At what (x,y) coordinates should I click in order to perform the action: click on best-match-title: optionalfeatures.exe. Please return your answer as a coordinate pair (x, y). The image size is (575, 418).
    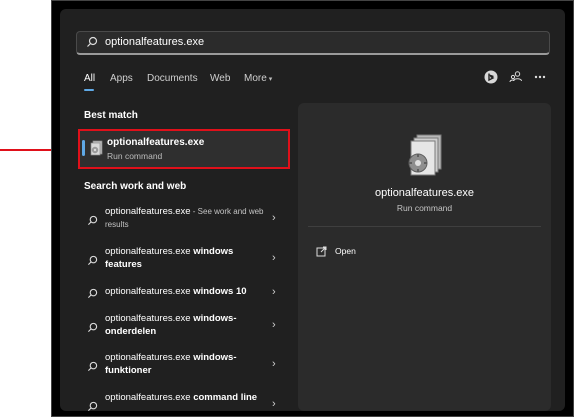
    Looking at the image, I should click on (156, 142).